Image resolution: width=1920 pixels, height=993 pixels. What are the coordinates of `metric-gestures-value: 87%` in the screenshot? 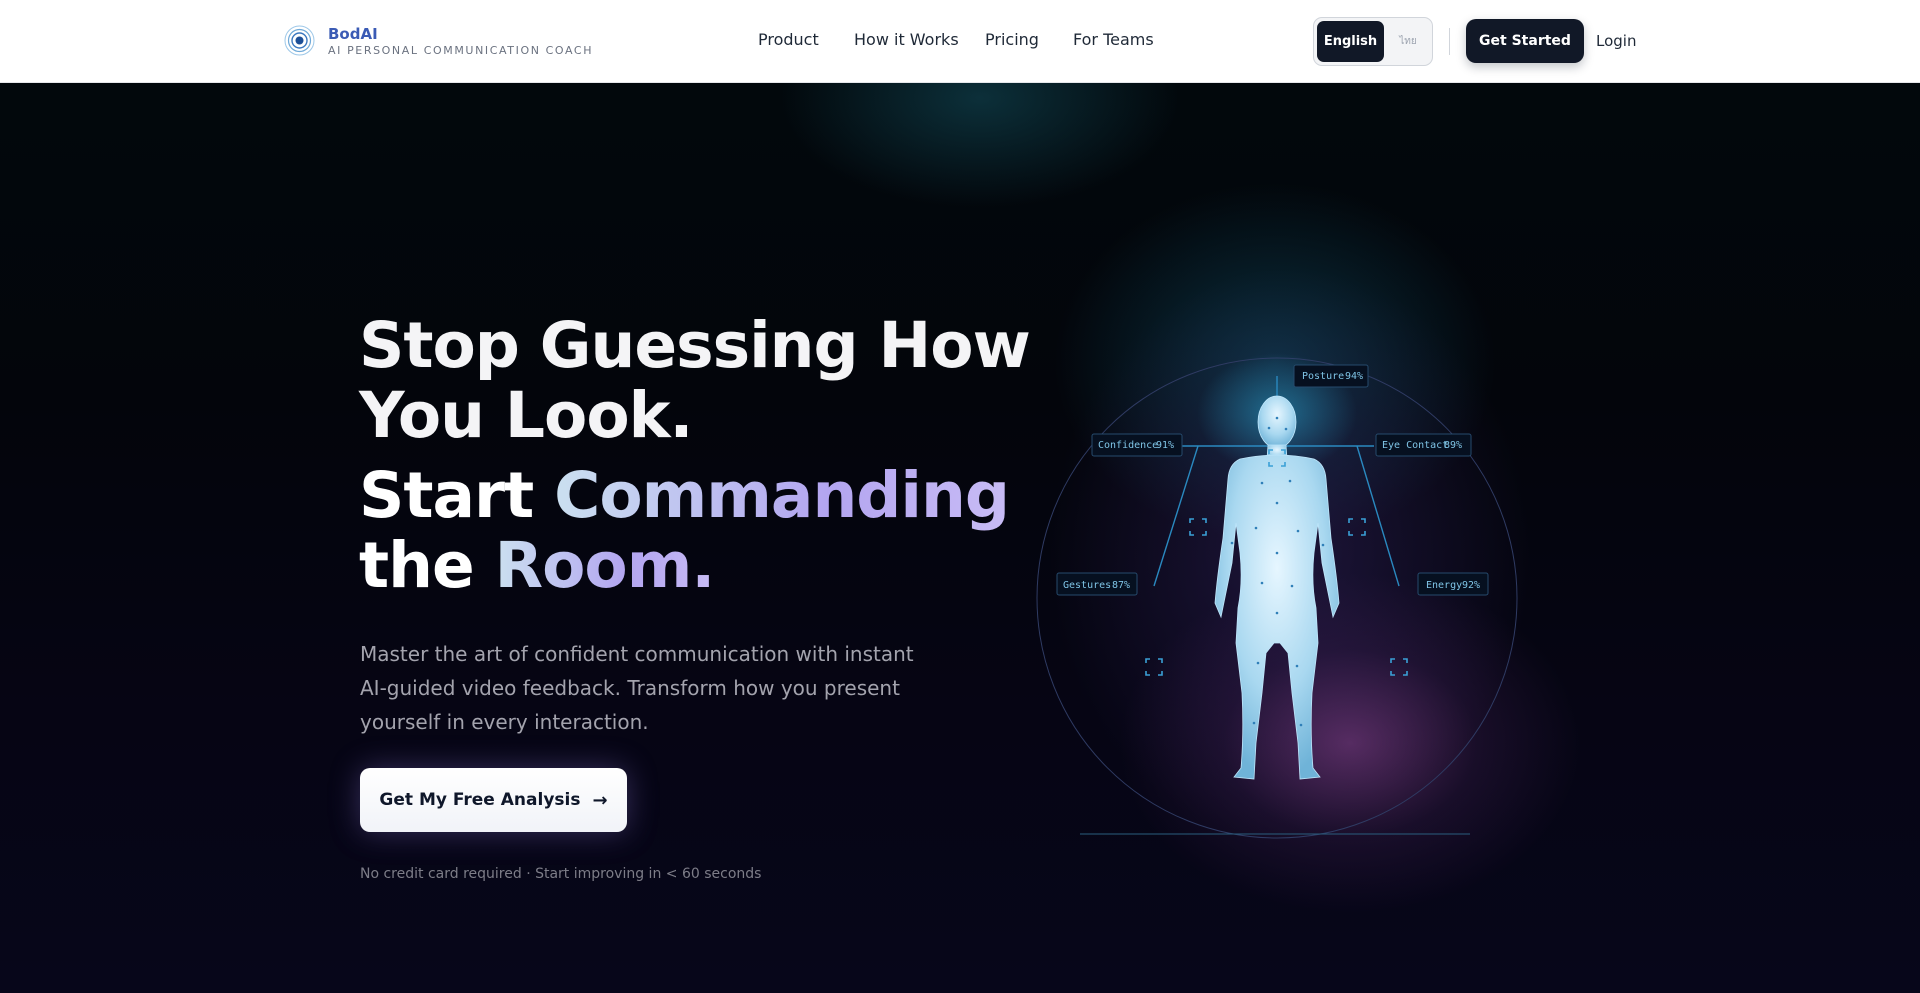 It's located at (1121, 585).